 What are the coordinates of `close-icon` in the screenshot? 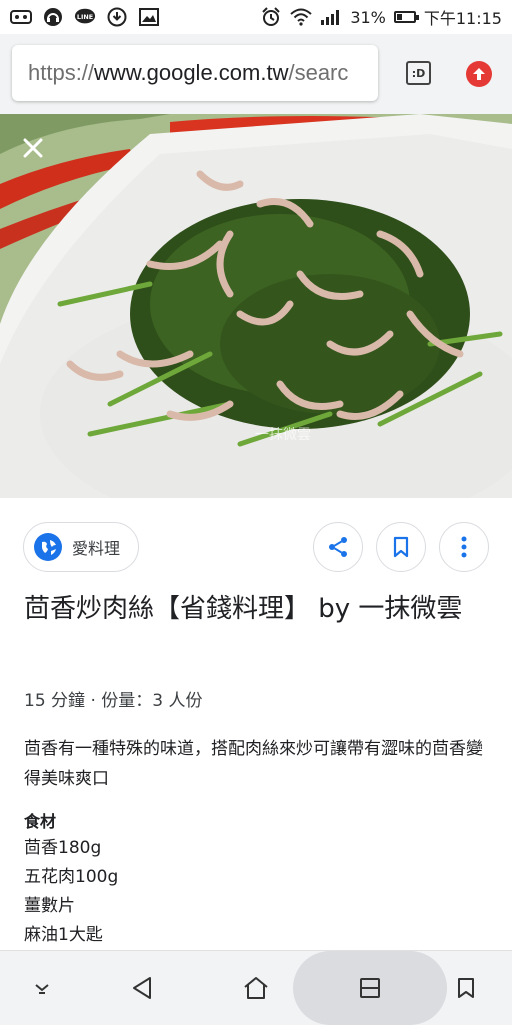 It's located at (33, 148).